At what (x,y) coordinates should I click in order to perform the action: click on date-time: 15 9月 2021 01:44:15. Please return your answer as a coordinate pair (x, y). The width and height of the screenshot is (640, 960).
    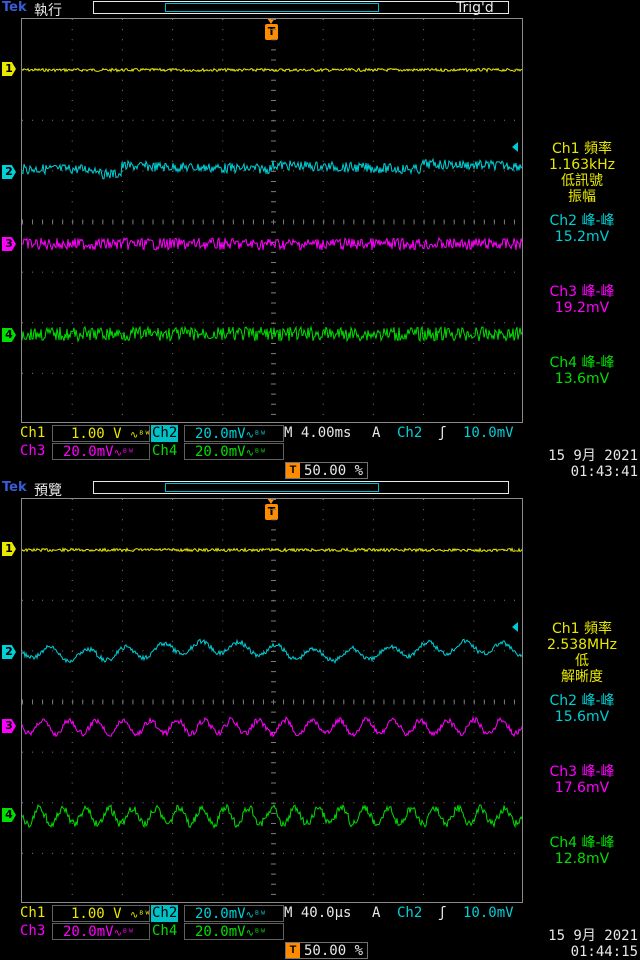
    Looking at the image, I should click on (588, 944).